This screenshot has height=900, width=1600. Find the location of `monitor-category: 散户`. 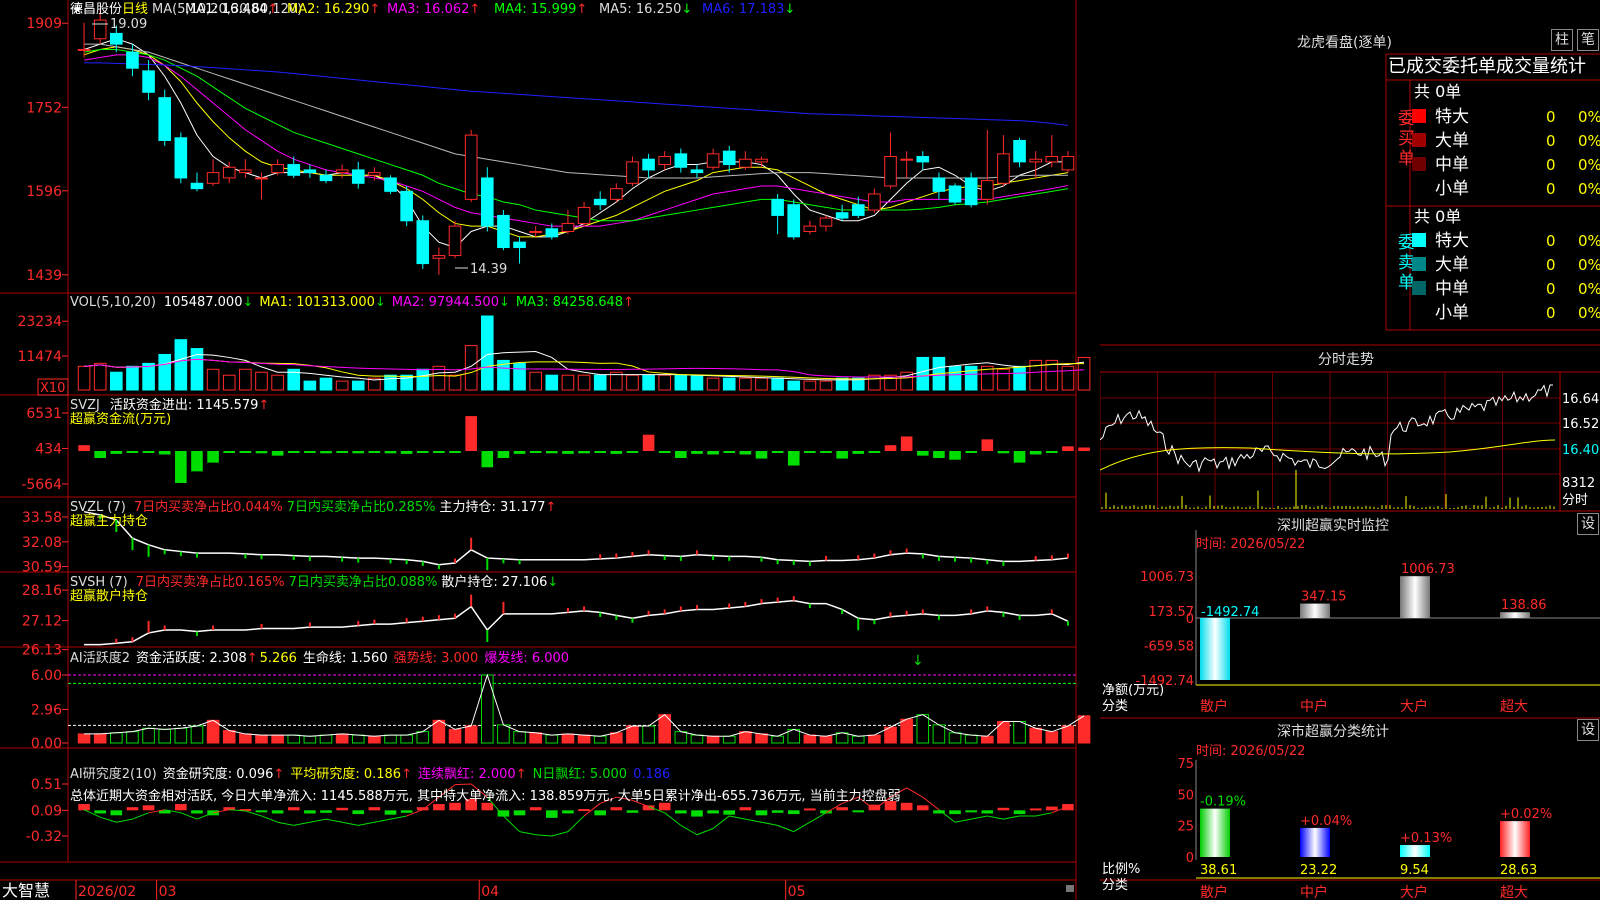

monitor-category: 散户 is located at coordinates (1214, 706).